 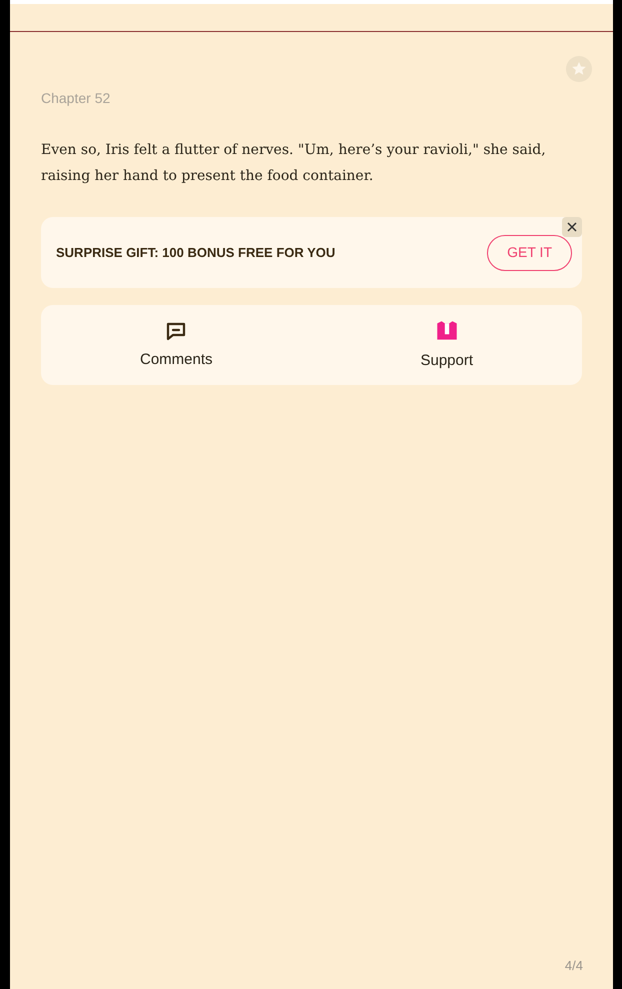 I want to click on promo-text: SURPRISE GIFT: 100 BONUS FREE FOR YOU, so click(x=196, y=253).